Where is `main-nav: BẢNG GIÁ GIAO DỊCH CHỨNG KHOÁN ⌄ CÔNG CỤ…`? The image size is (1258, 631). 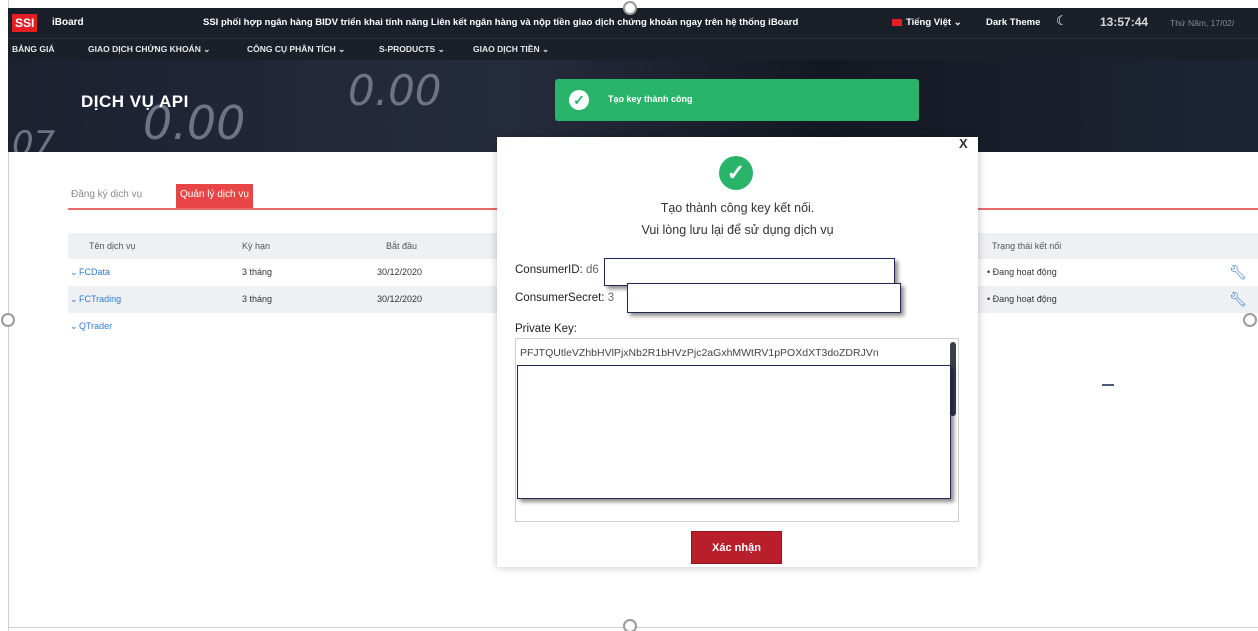 main-nav: BẢNG GIÁ GIAO DỊCH CHỨNG KHOÁN ⌄ CÔNG CỤ… is located at coordinates (633, 49).